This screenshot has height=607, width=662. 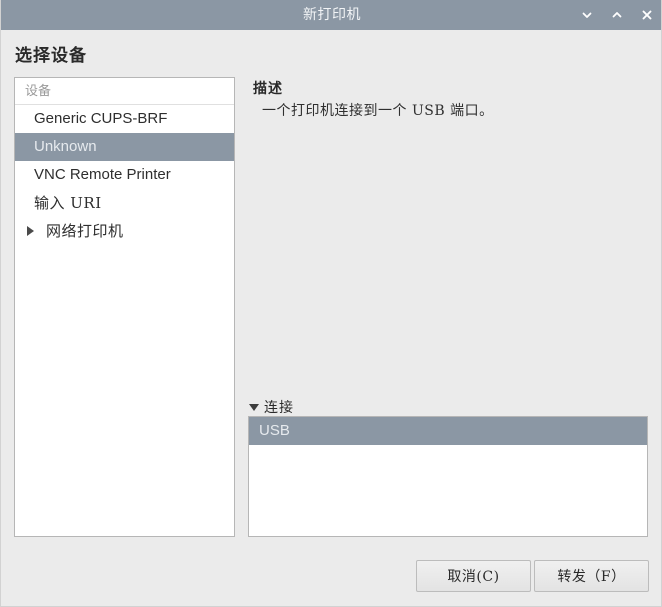 I want to click on device-list-item-network-printer: 网络打印机, so click(x=124, y=231).